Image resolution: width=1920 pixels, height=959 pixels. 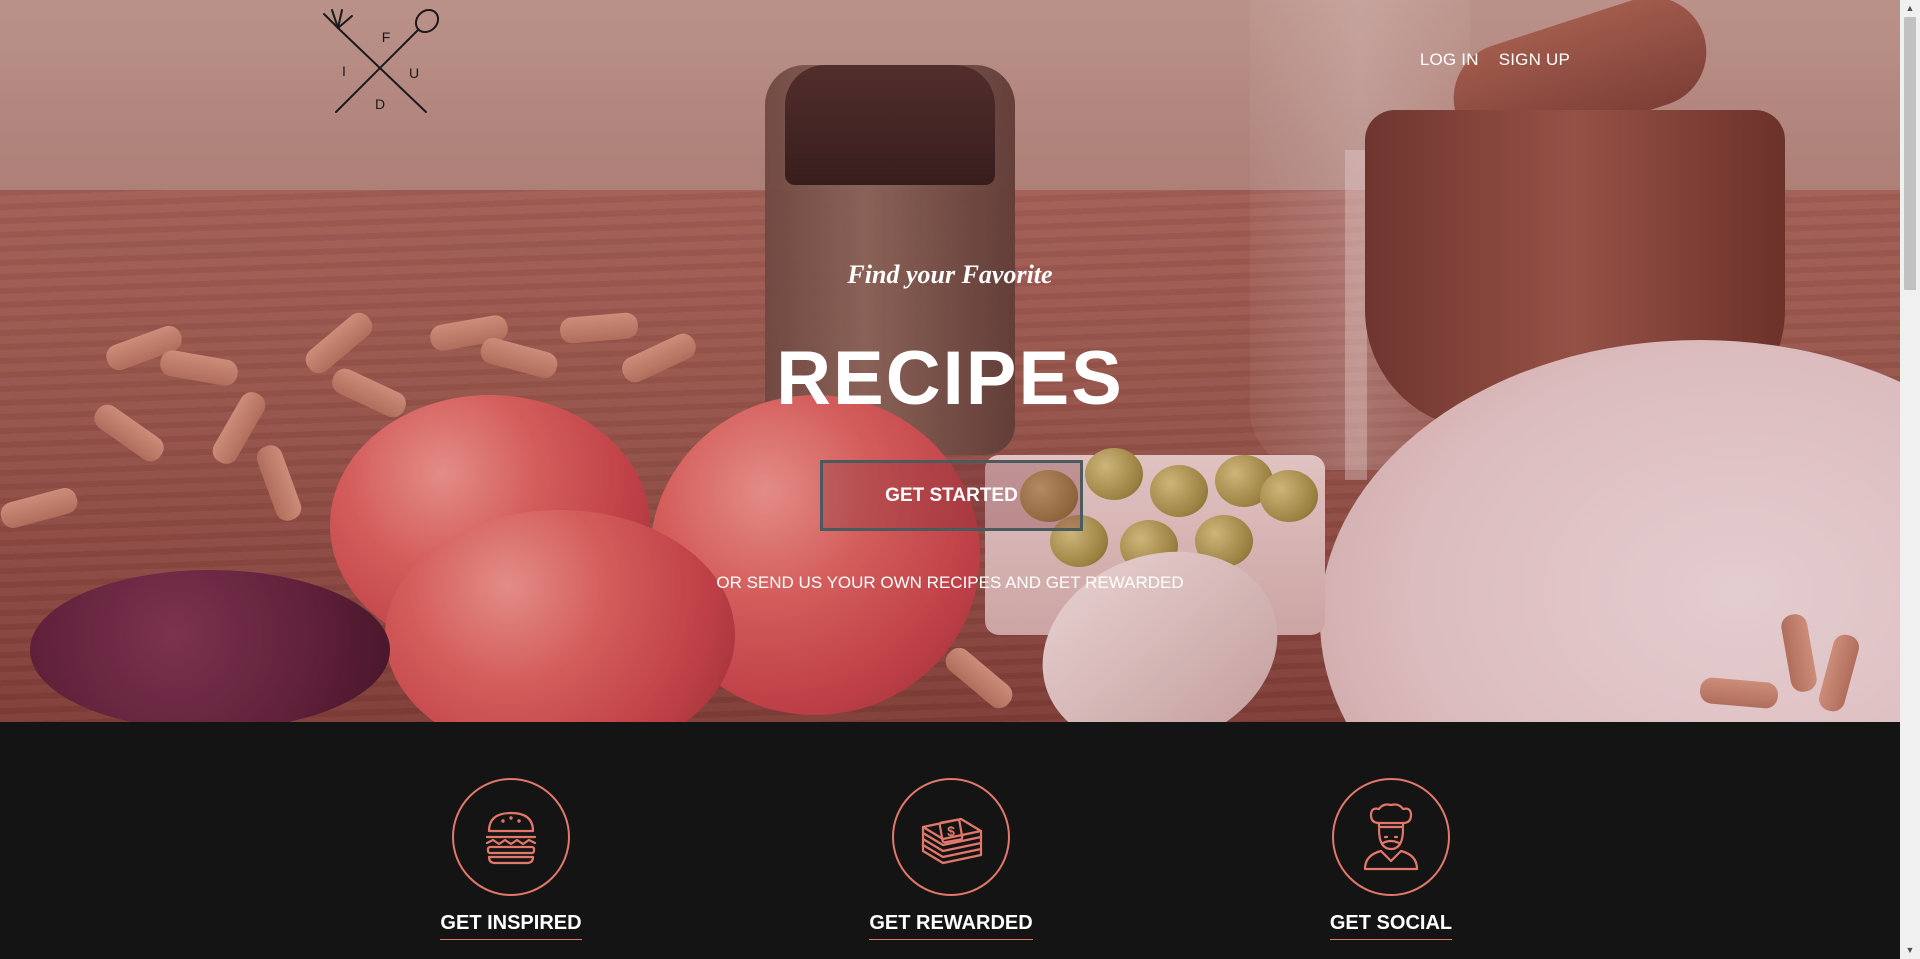 I want to click on get-started-button: GET STARTED, so click(x=951, y=495).